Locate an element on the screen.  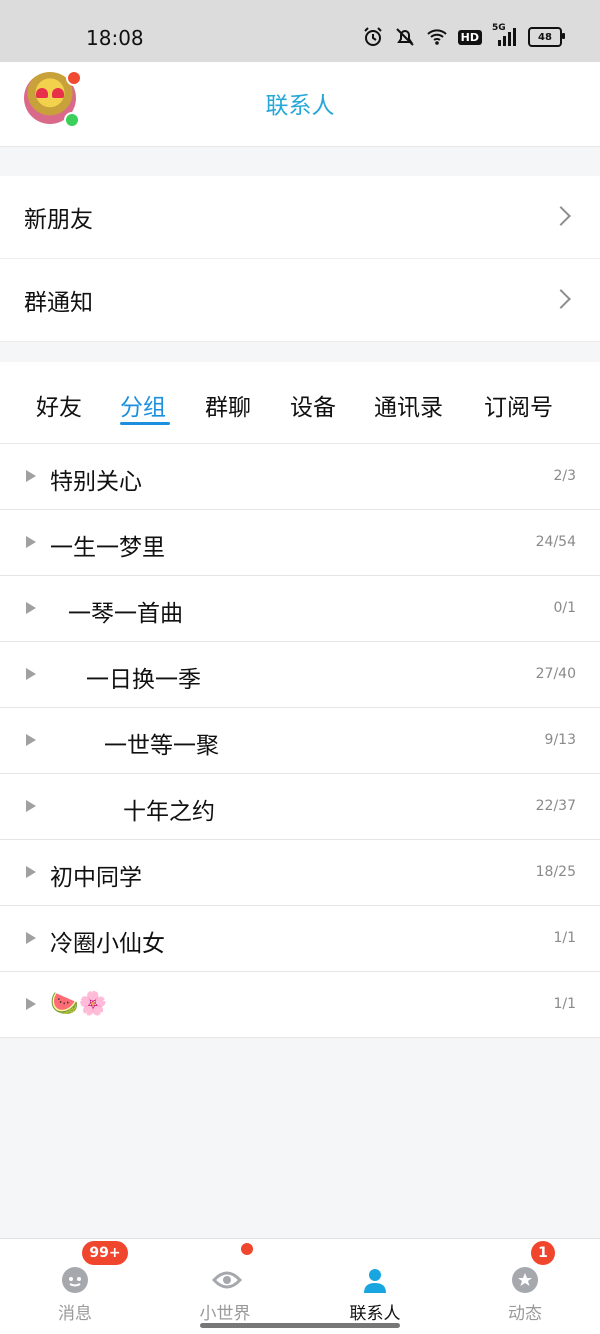
bottom-nav: 消息 99+ 小世界 联系人 动态 1 is located at coordinates (300, 1286).